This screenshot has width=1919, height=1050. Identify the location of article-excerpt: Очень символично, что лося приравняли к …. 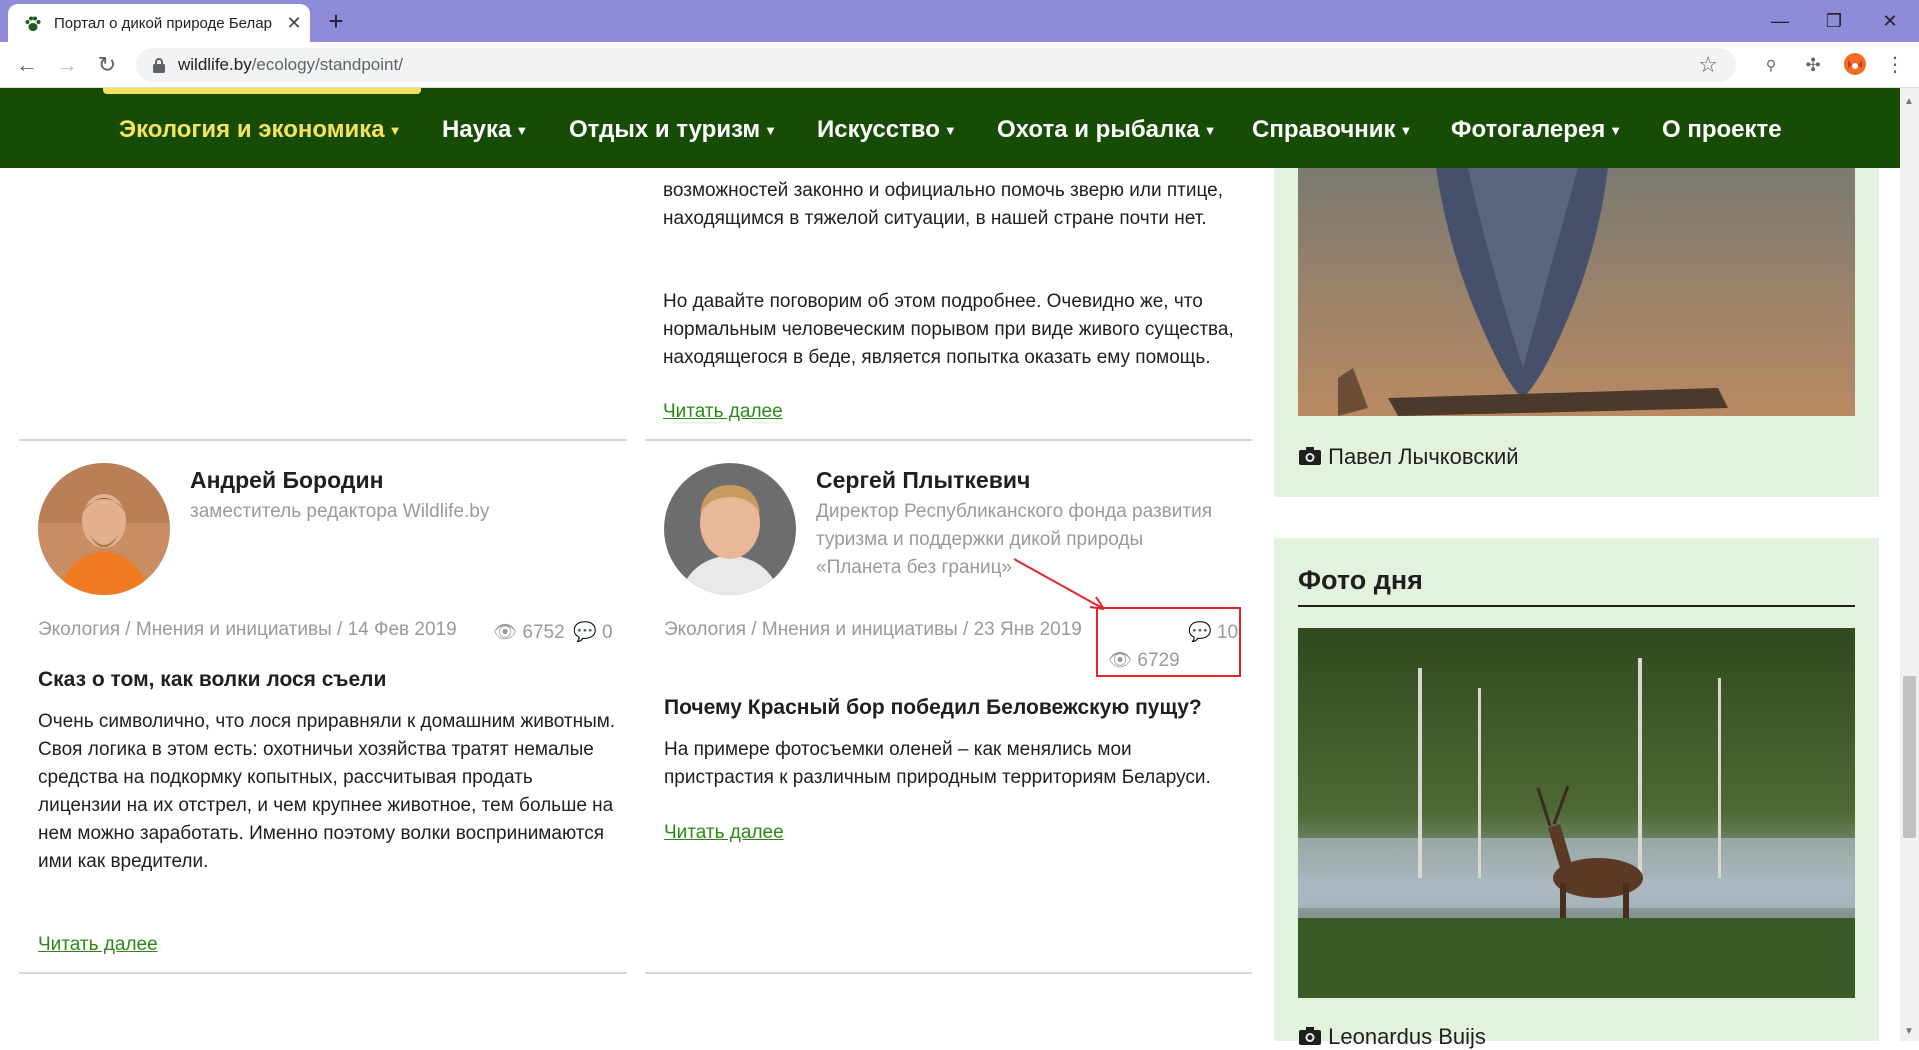
(327, 791).